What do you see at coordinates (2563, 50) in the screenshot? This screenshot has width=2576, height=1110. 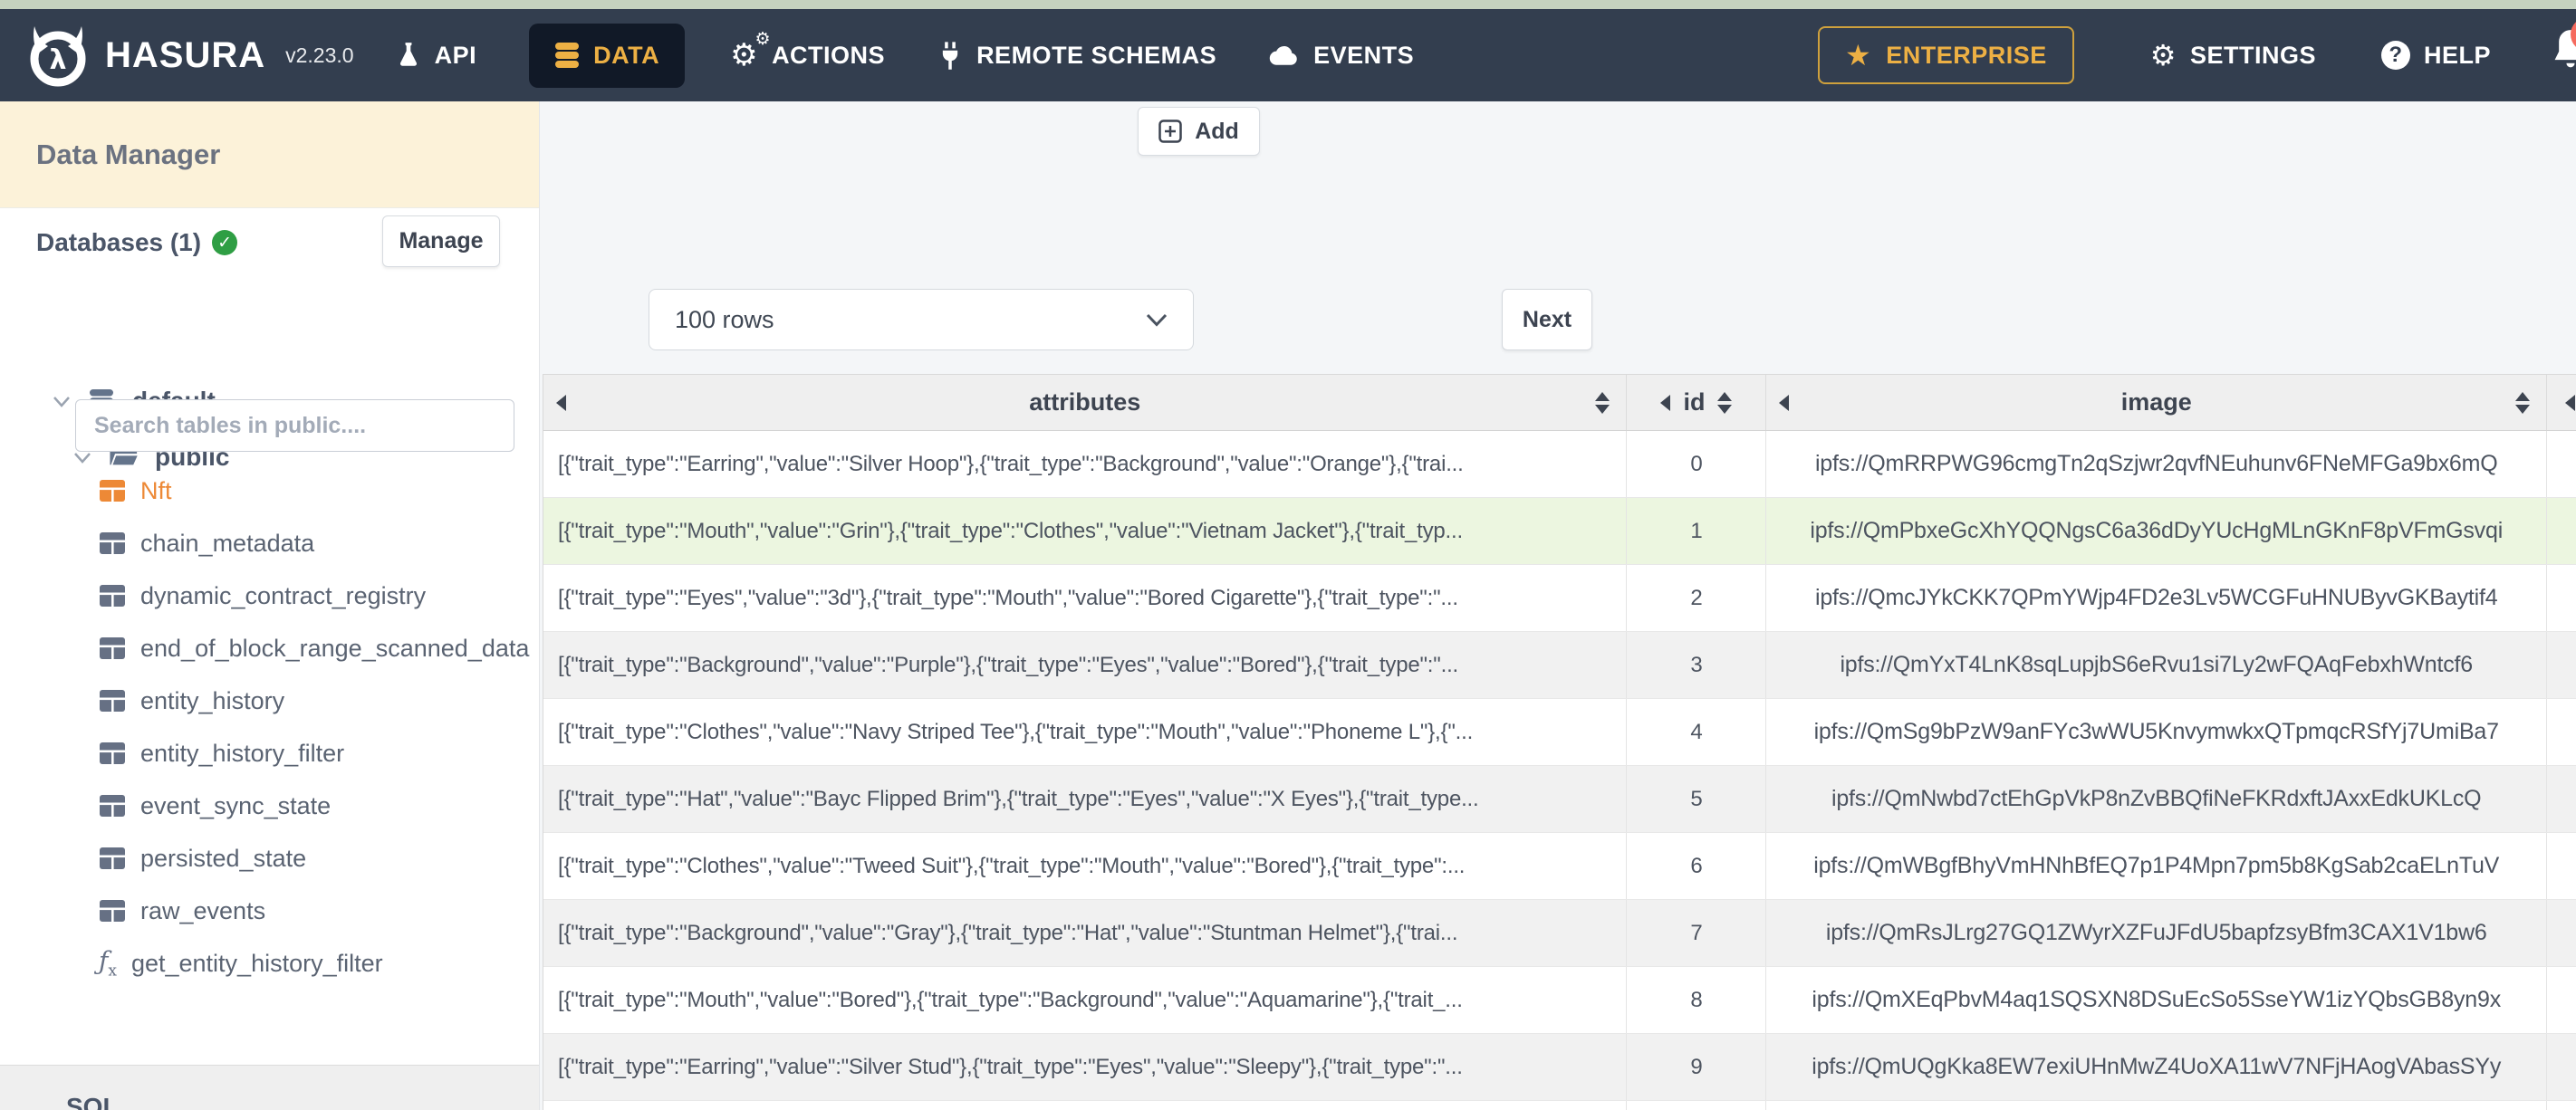 I see `notifications-button: 8` at bounding box center [2563, 50].